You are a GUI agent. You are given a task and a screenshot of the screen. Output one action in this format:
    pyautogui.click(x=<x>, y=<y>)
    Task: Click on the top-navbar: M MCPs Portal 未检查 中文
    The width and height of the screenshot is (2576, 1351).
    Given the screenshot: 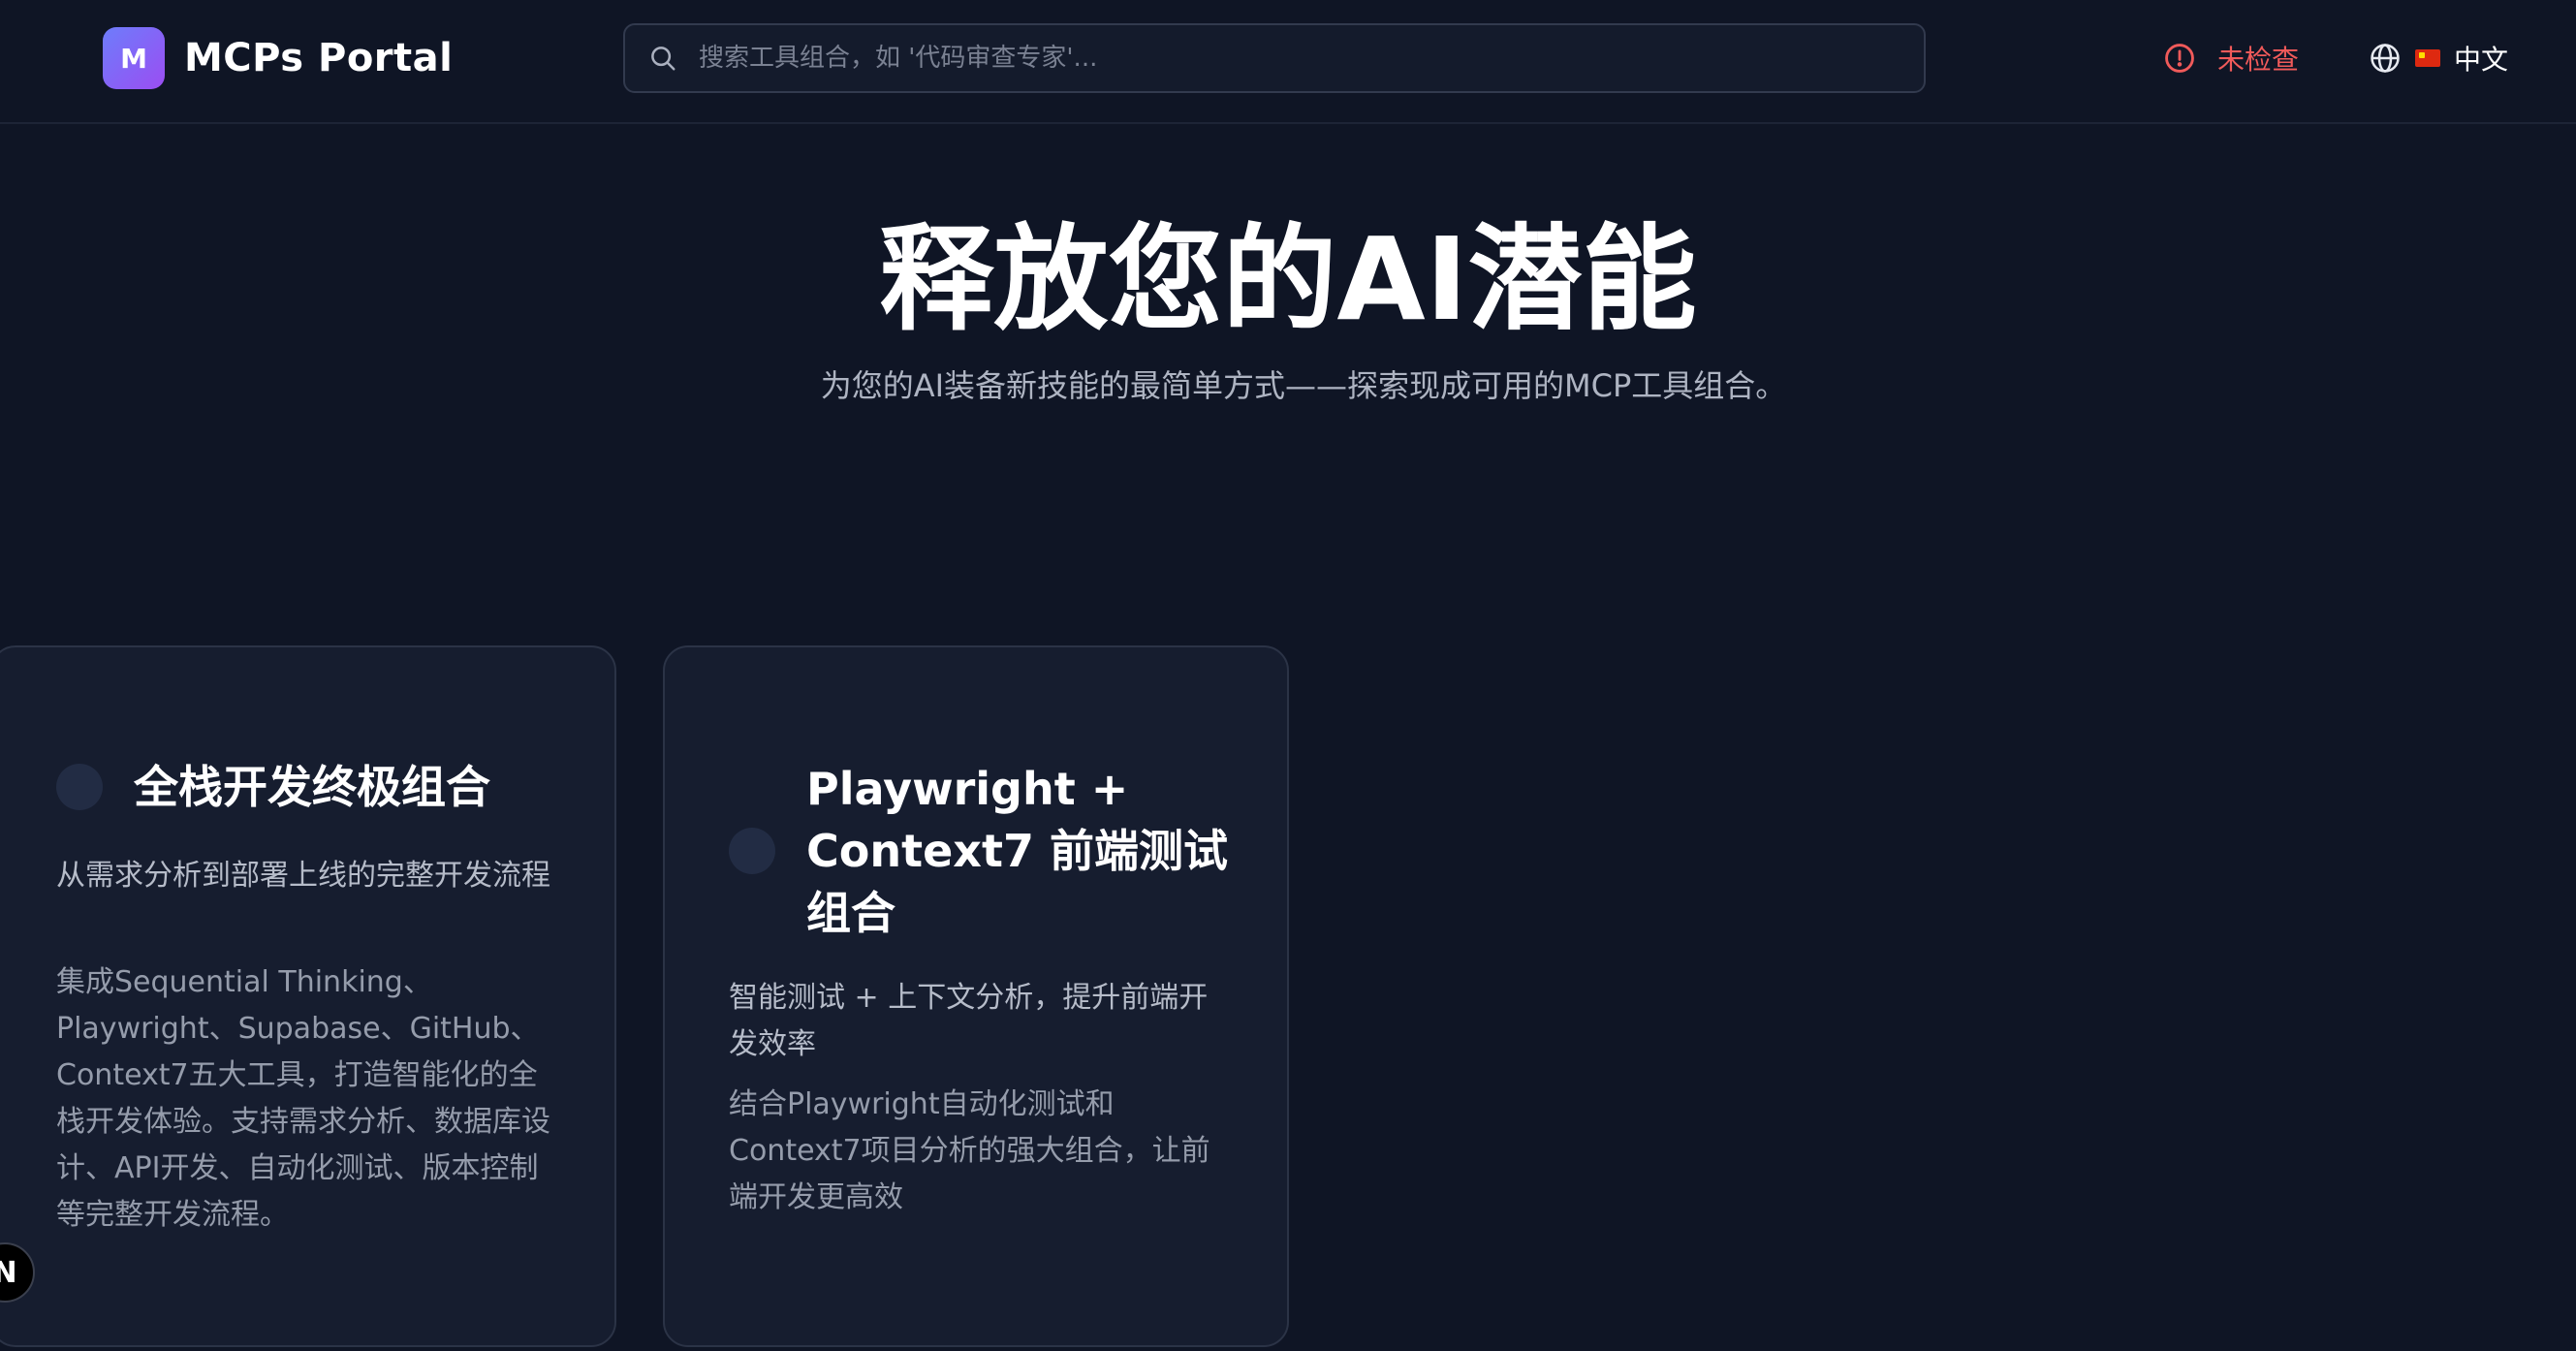 What is the action you would take?
    pyautogui.click(x=1288, y=62)
    